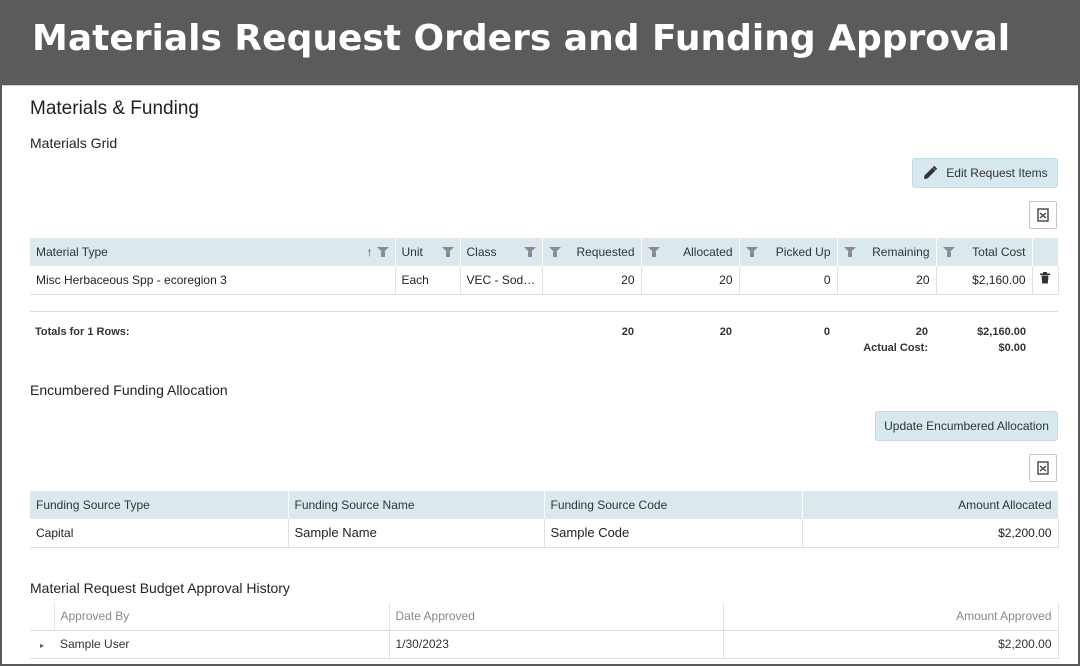 The width and height of the screenshot is (1080, 666). I want to click on trash-icon, so click(1045, 278).